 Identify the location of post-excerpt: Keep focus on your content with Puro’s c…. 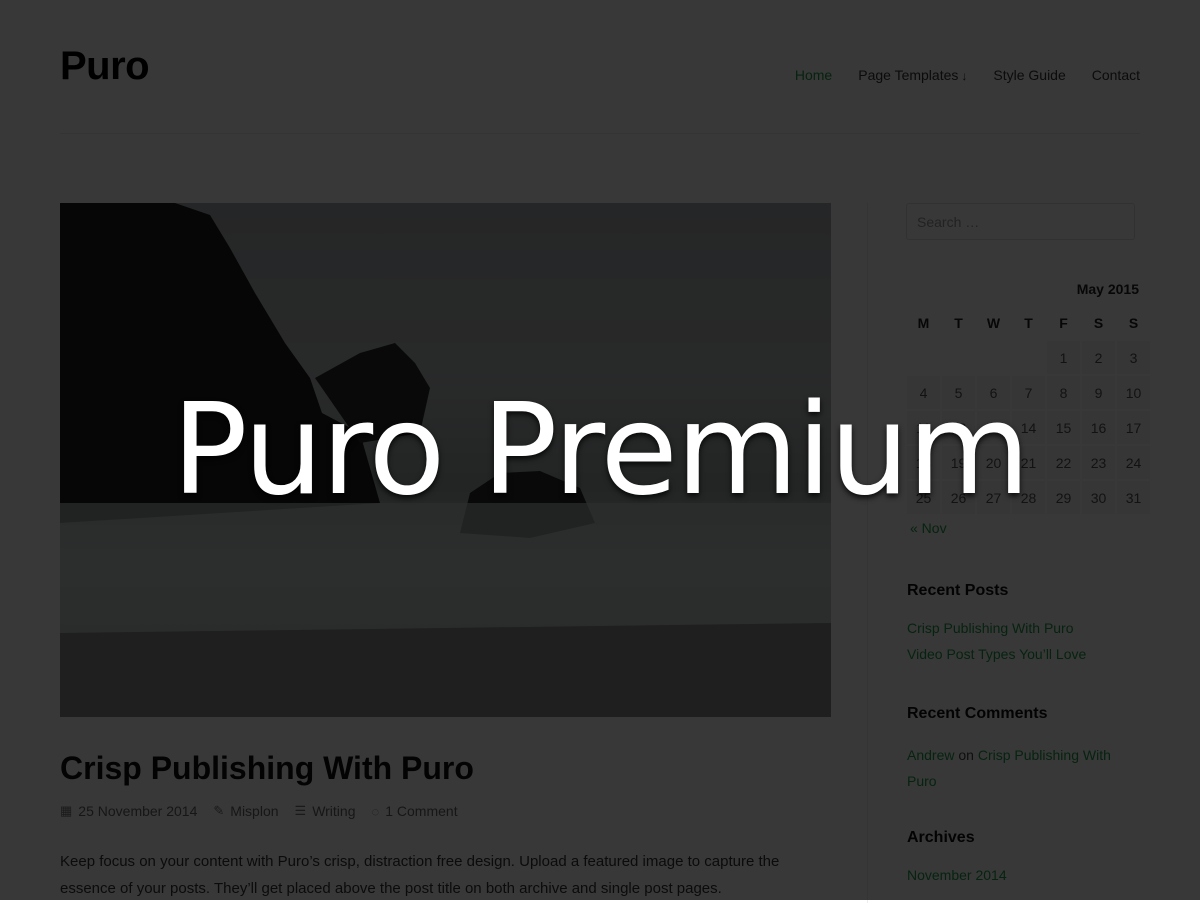
(420, 875).